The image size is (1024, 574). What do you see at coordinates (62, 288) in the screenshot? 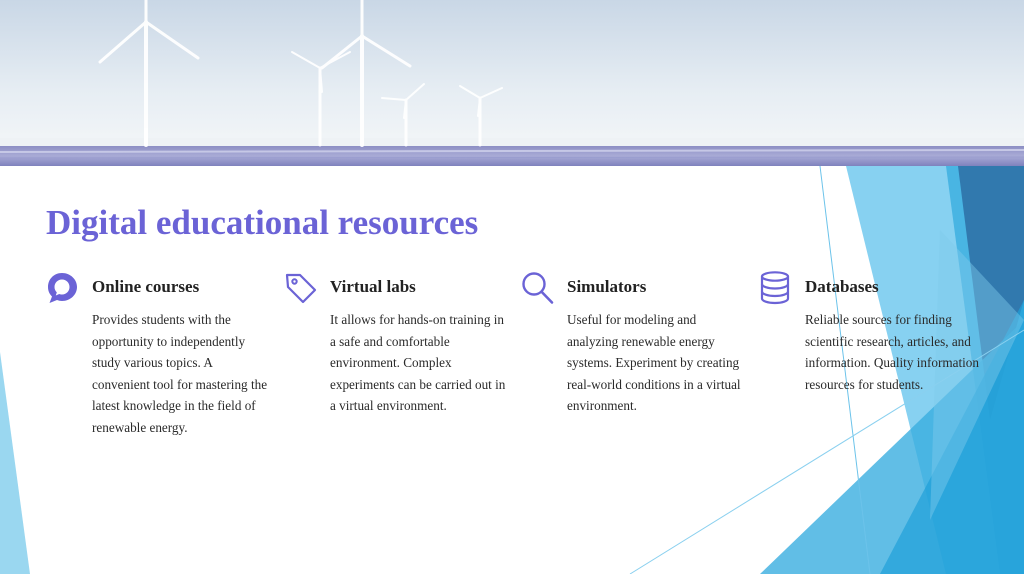
I see `chat-bubble-icon` at bounding box center [62, 288].